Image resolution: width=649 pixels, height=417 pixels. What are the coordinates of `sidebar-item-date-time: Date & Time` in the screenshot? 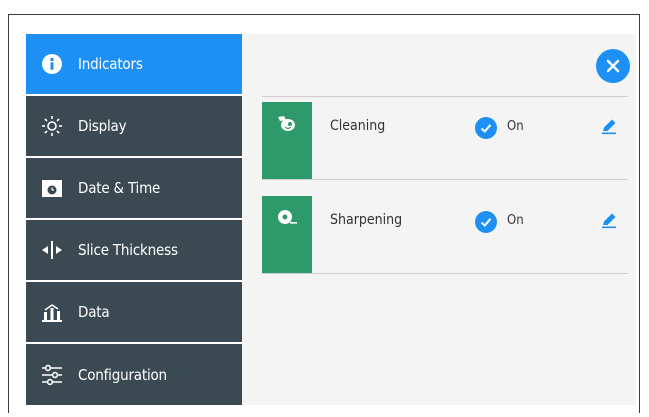 It's located at (134, 188).